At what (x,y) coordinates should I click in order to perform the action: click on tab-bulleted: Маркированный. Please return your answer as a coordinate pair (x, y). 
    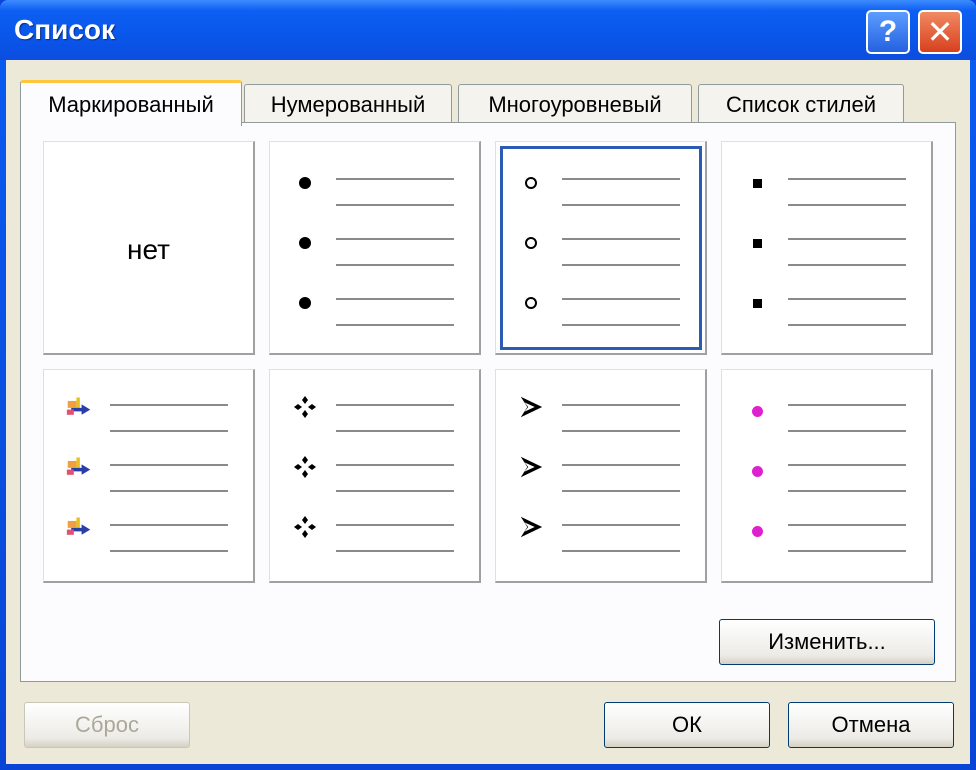
    Looking at the image, I should click on (131, 103).